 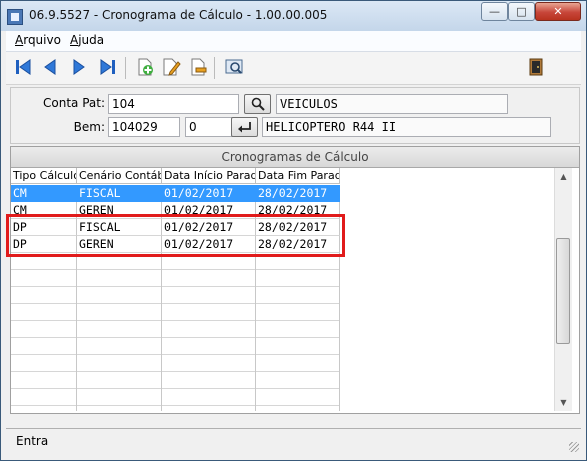 I want to click on delete-record-icon, so click(x=199, y=67).